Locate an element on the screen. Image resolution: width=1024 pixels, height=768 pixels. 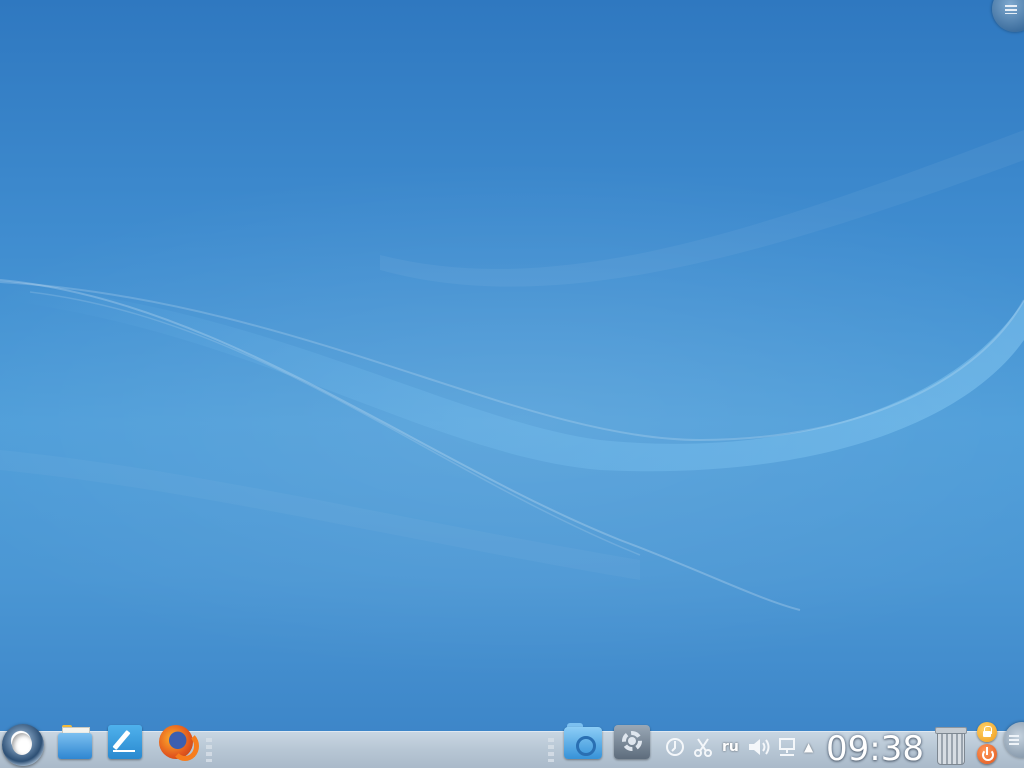
application-launcher-button is located at coordinates (23, 745).